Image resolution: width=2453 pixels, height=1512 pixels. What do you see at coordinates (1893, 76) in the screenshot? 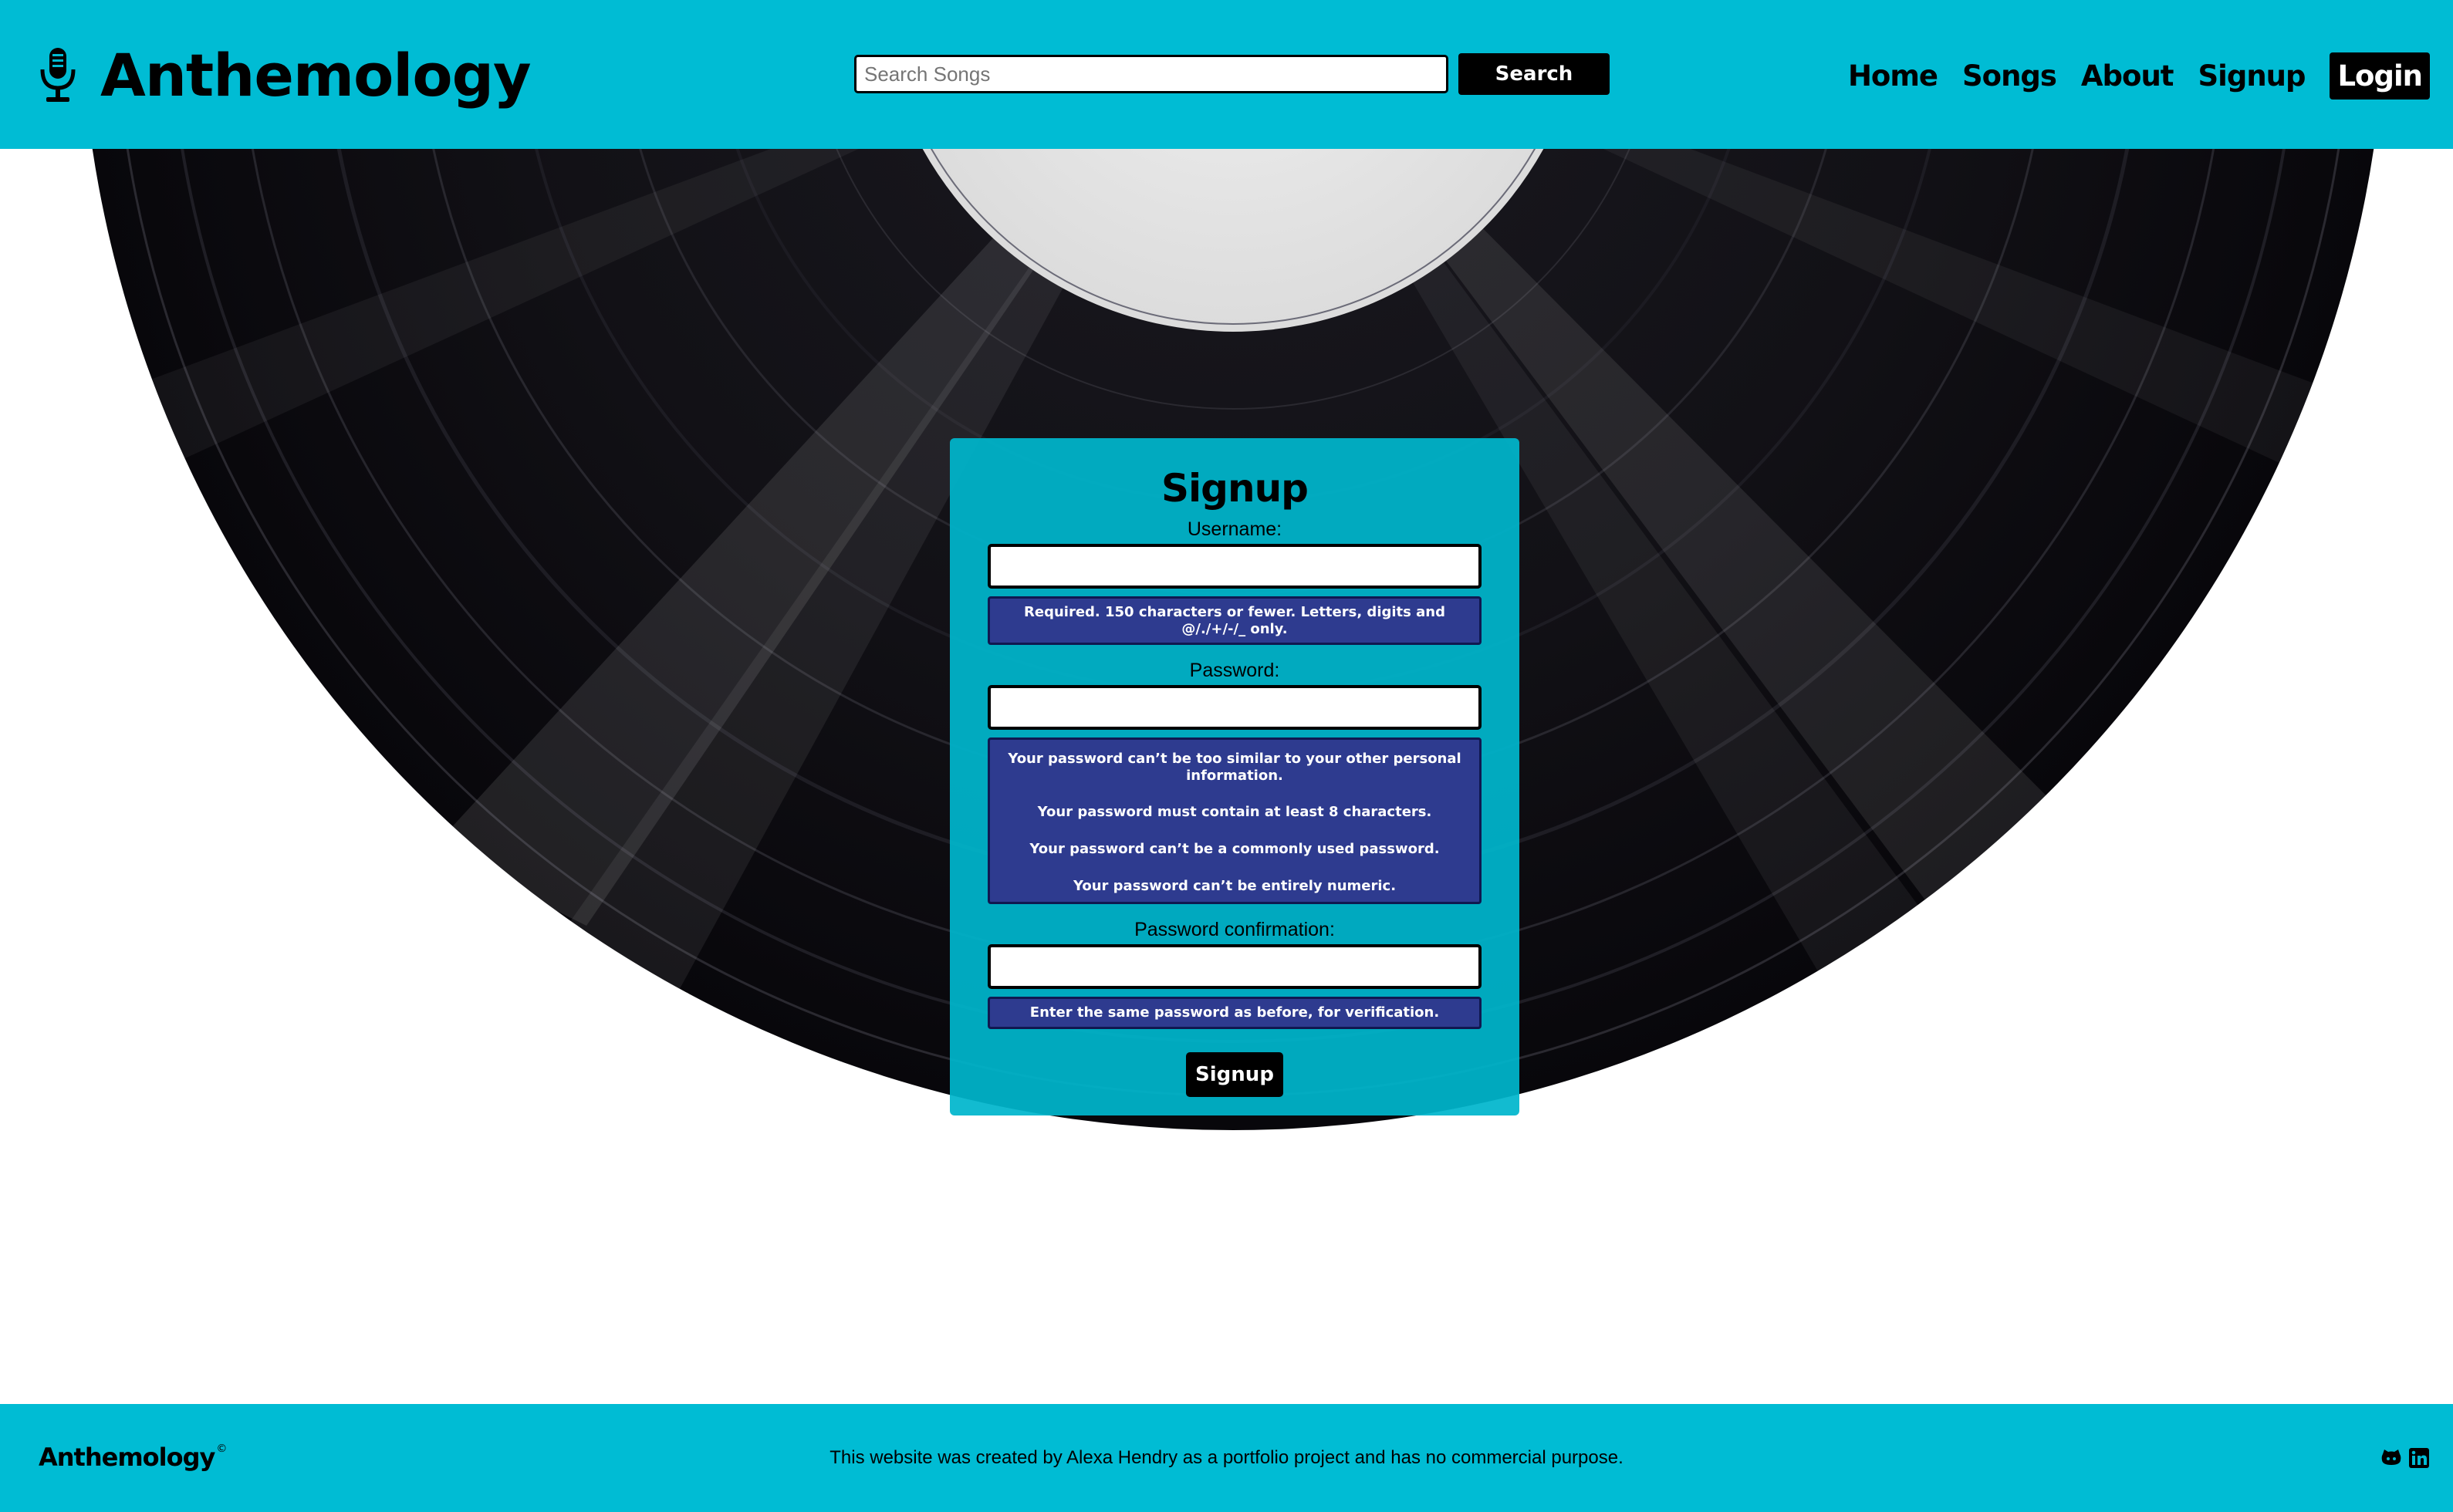
I see `nav-home: Home` at bounding box center [1893, 76].